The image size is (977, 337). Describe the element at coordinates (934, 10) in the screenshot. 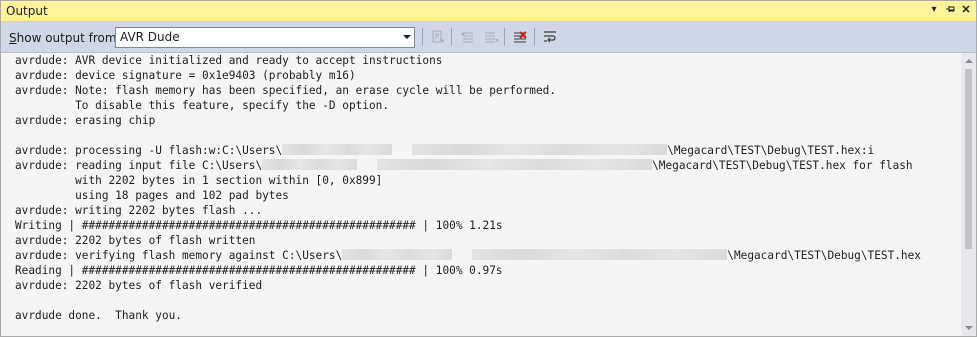

I see `dropdown-icon: ▾` at that location.